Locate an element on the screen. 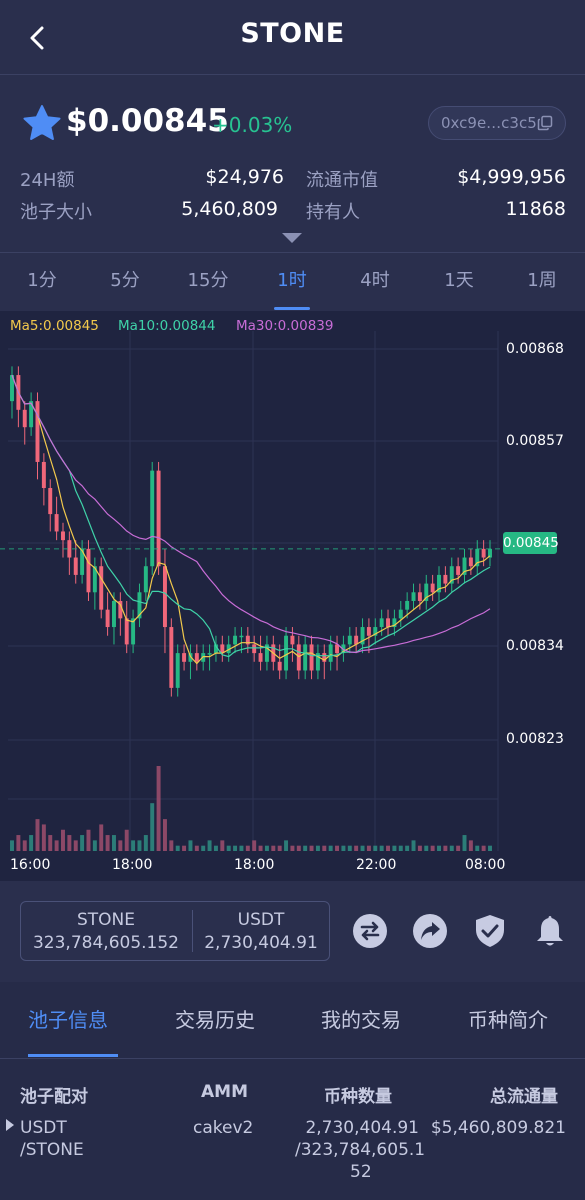 The width and height of the screenshot is (585, 1200). reserve-amount: 2,730,404.91 is located at coordinates (261, 943).